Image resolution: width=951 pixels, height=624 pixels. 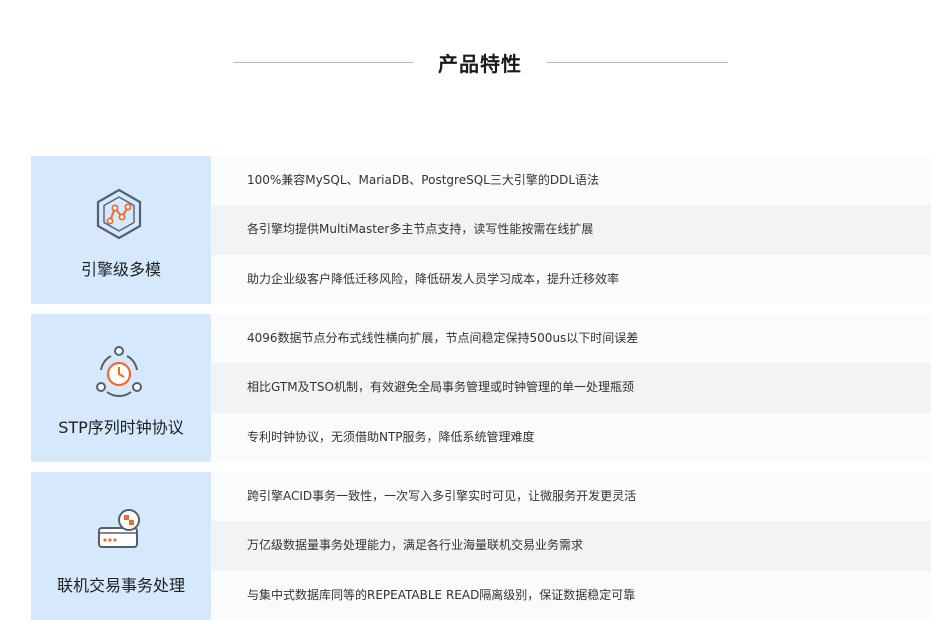 I want to click on feature-row: 万亿级数据量事务处理能力，满足各行业海量联机交易业务需求, so click(x=571, y=546).